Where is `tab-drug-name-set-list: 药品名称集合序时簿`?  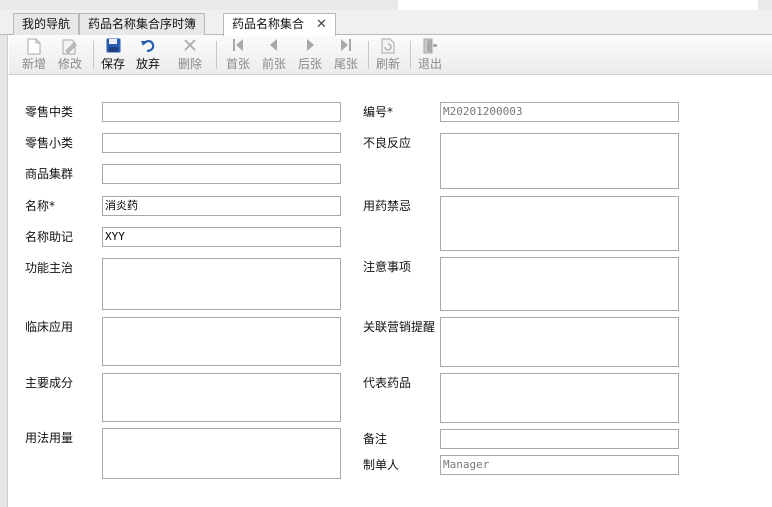
tab-drug-name-set-list: 药品名称集合序时簿 is located at coordinates (142, 24).